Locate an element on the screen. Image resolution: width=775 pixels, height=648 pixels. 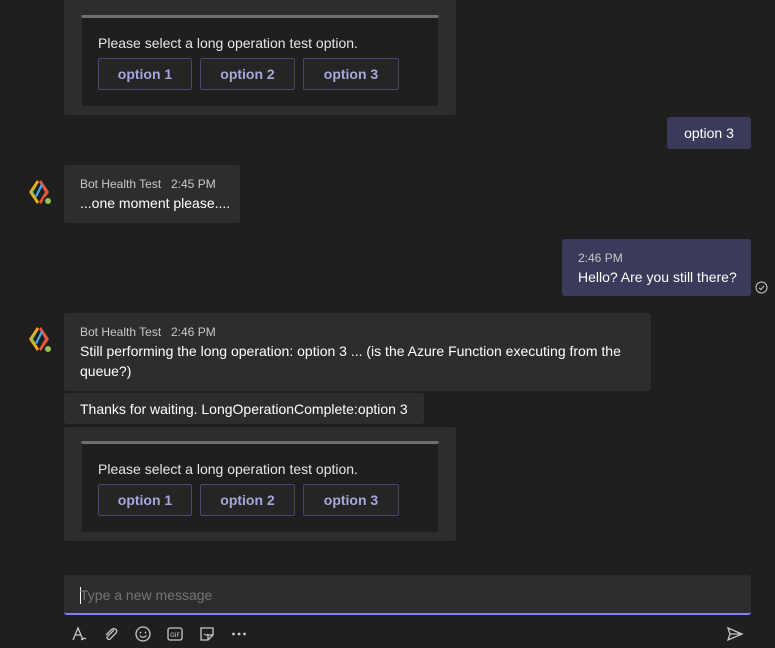
read-receipt-icon is located at coordinates (761, 287).